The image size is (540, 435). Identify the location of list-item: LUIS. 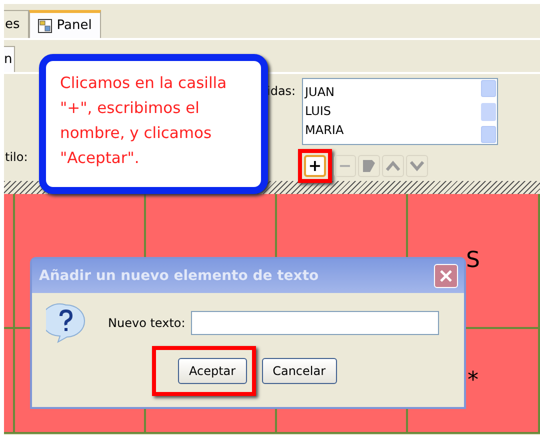
(391, 111).